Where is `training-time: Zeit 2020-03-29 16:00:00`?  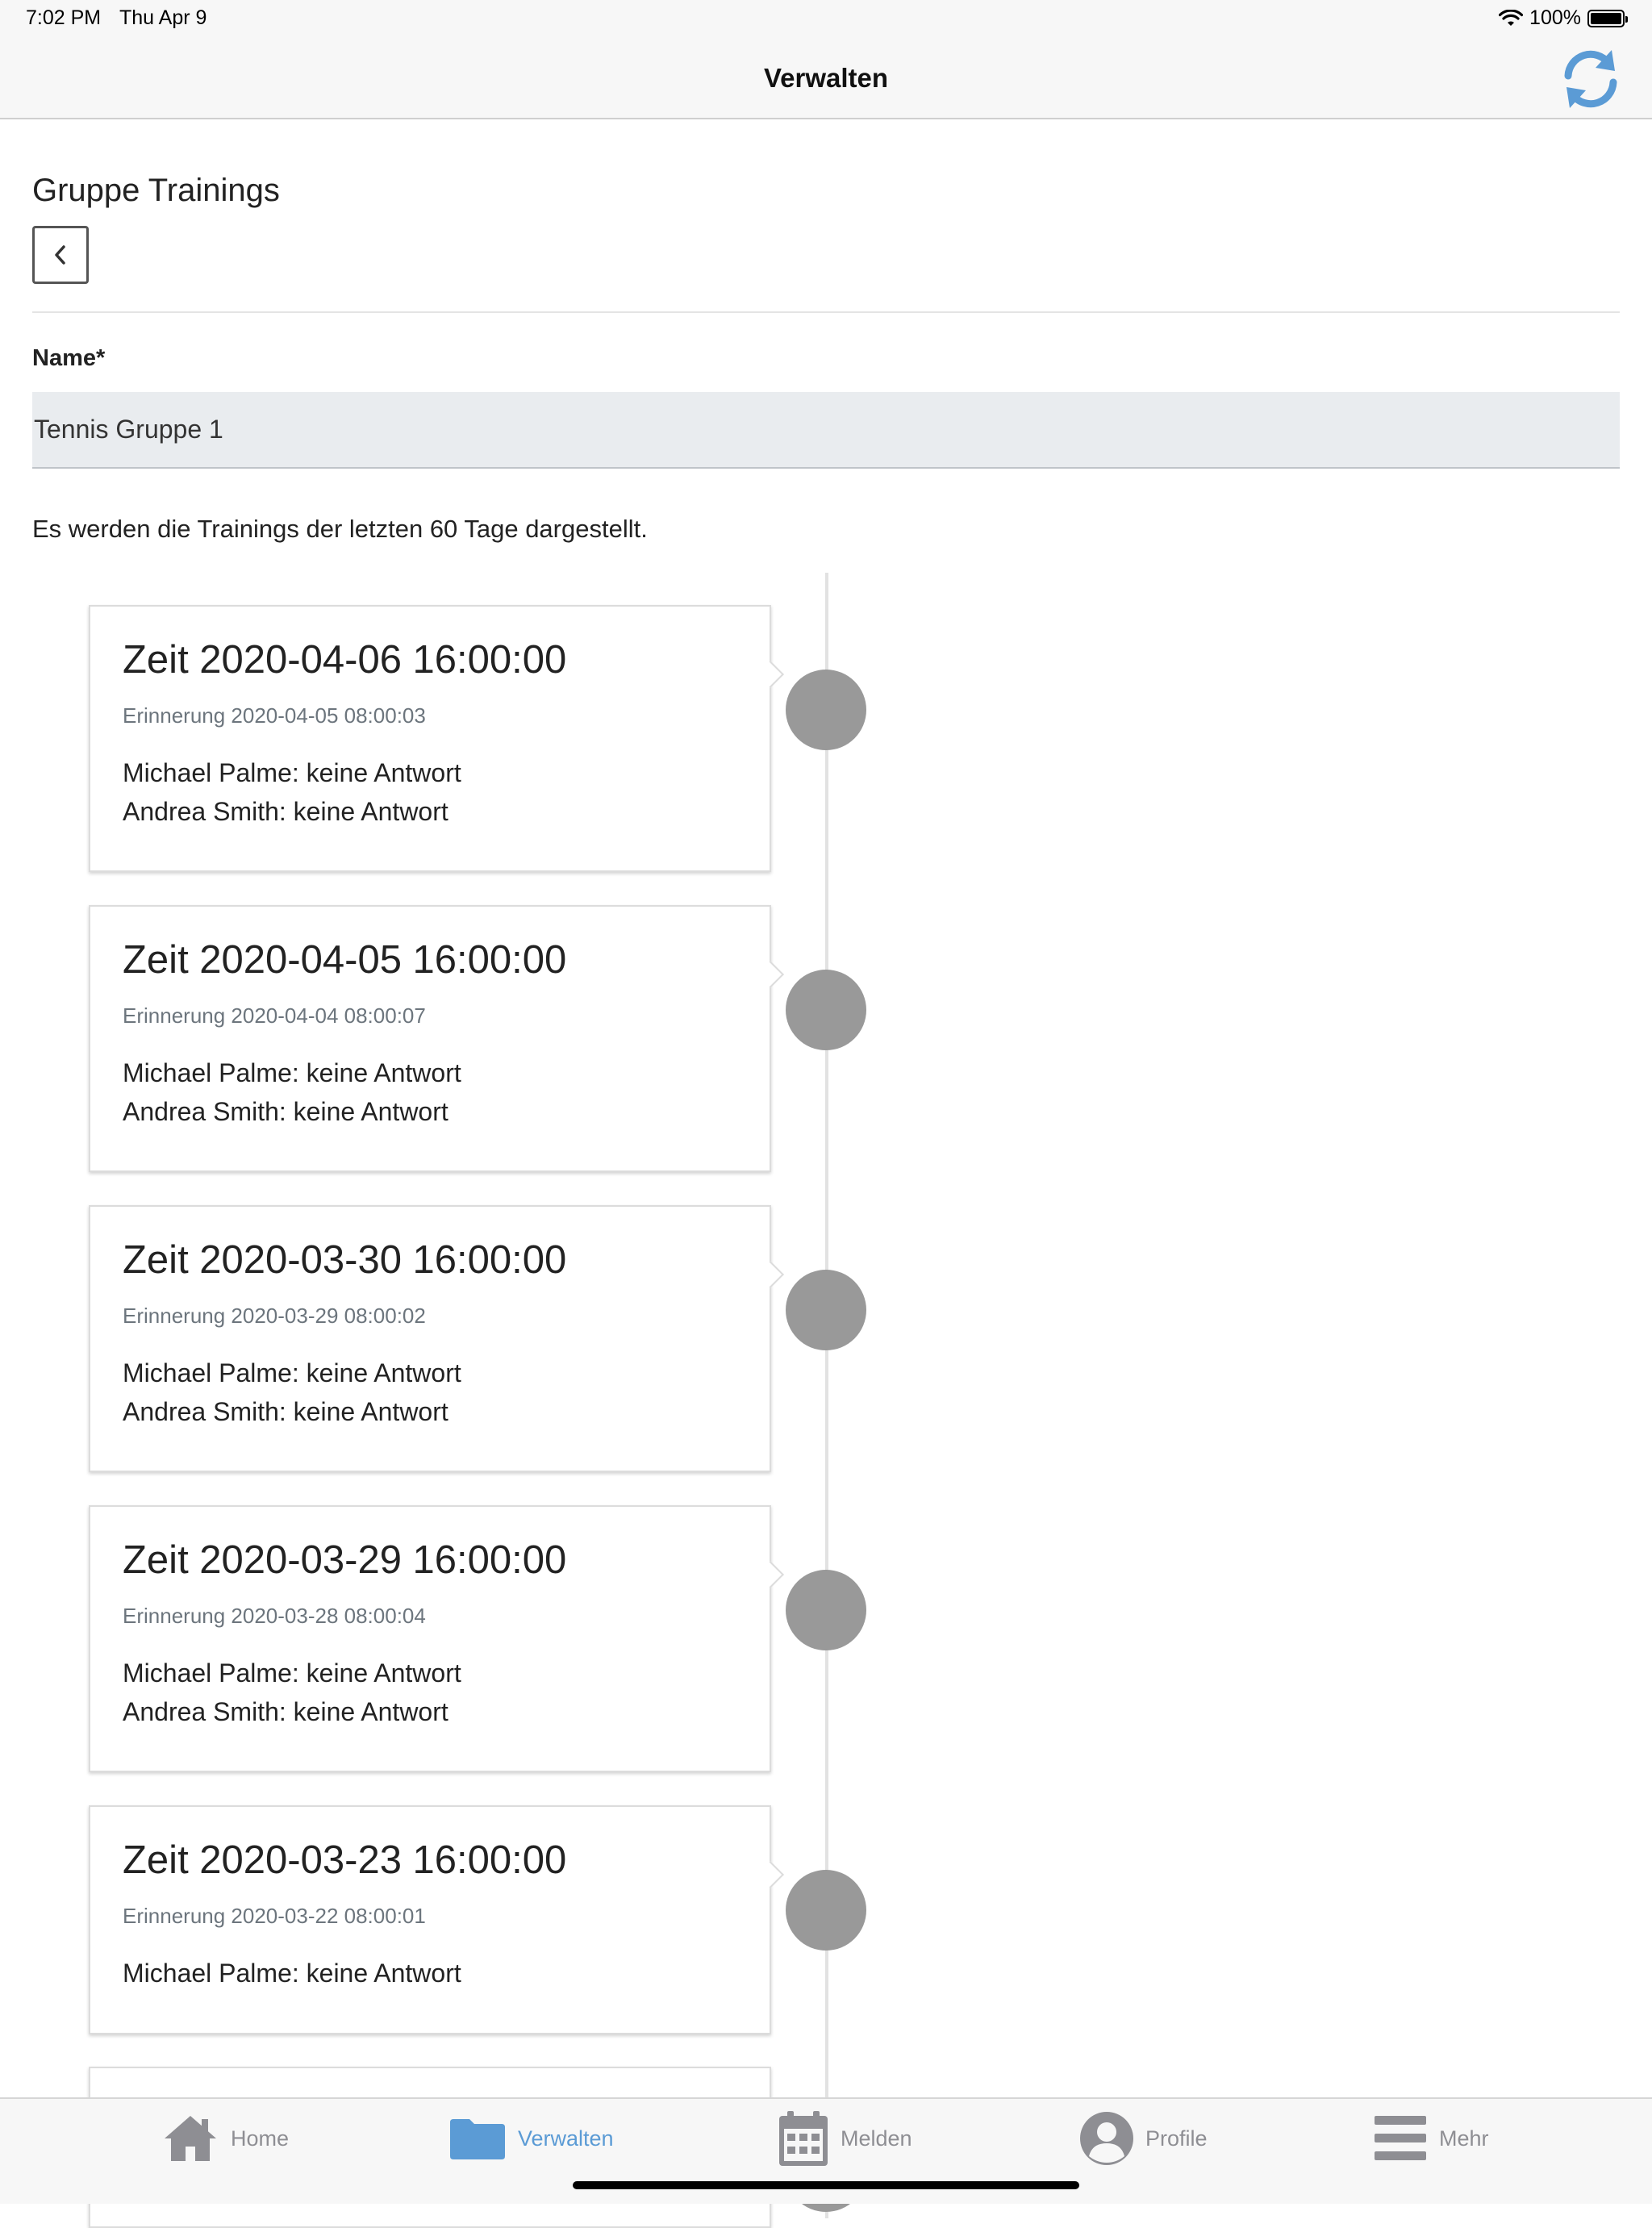
training-time: Zeit 2020-03-29 16:00:00 is located at coordinates (345, 1560).